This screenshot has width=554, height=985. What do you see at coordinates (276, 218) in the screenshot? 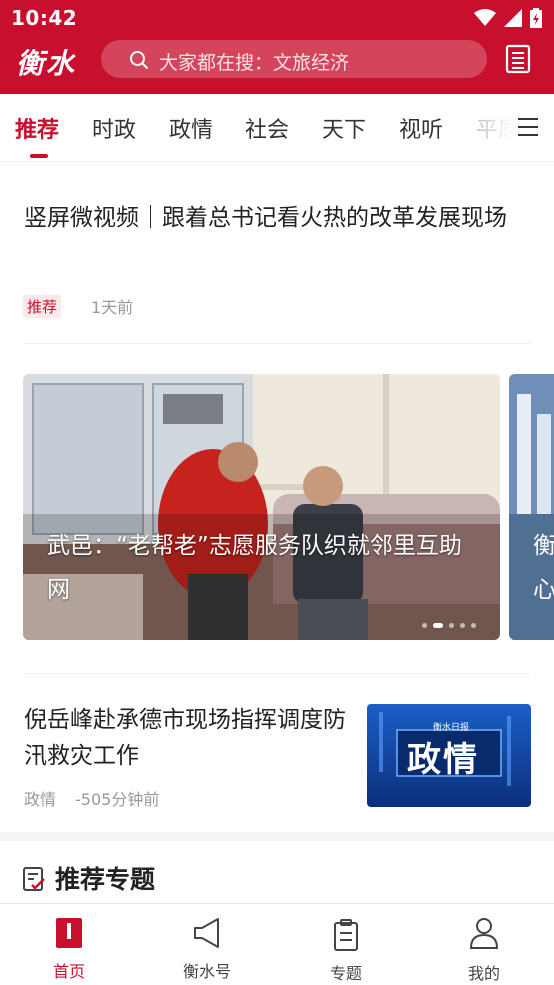
I see `article-title: 竖屏微视频｜跟着总书记看火热的改革发展现场` at bounding box center [276, 218].